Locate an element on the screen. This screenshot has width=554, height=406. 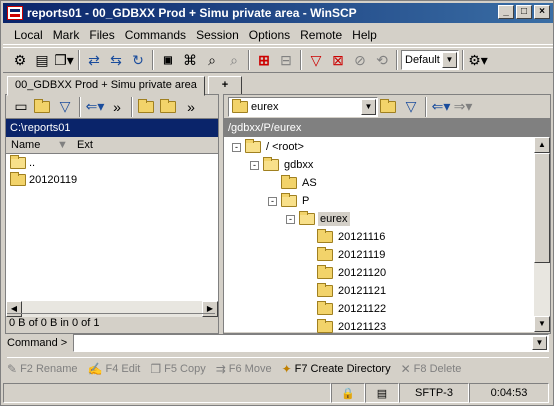
menu-remote: Remote is located at coordinates (321, 35).